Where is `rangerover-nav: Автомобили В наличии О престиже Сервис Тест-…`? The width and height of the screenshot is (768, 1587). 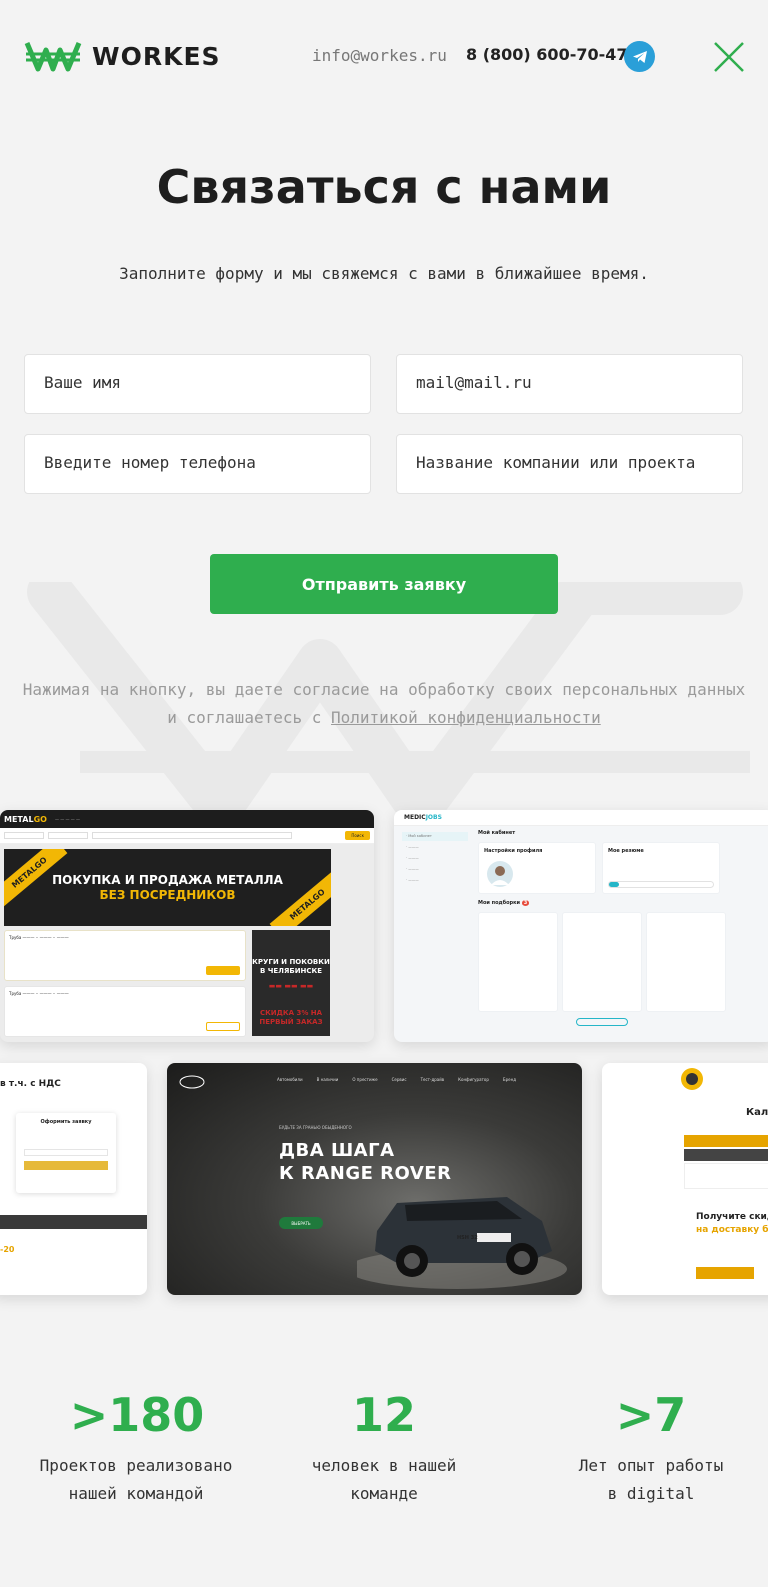 rangerover-nav: Автомобили В наличии О престиже Сервис Тест-… is located at coordinates (396, 1079).